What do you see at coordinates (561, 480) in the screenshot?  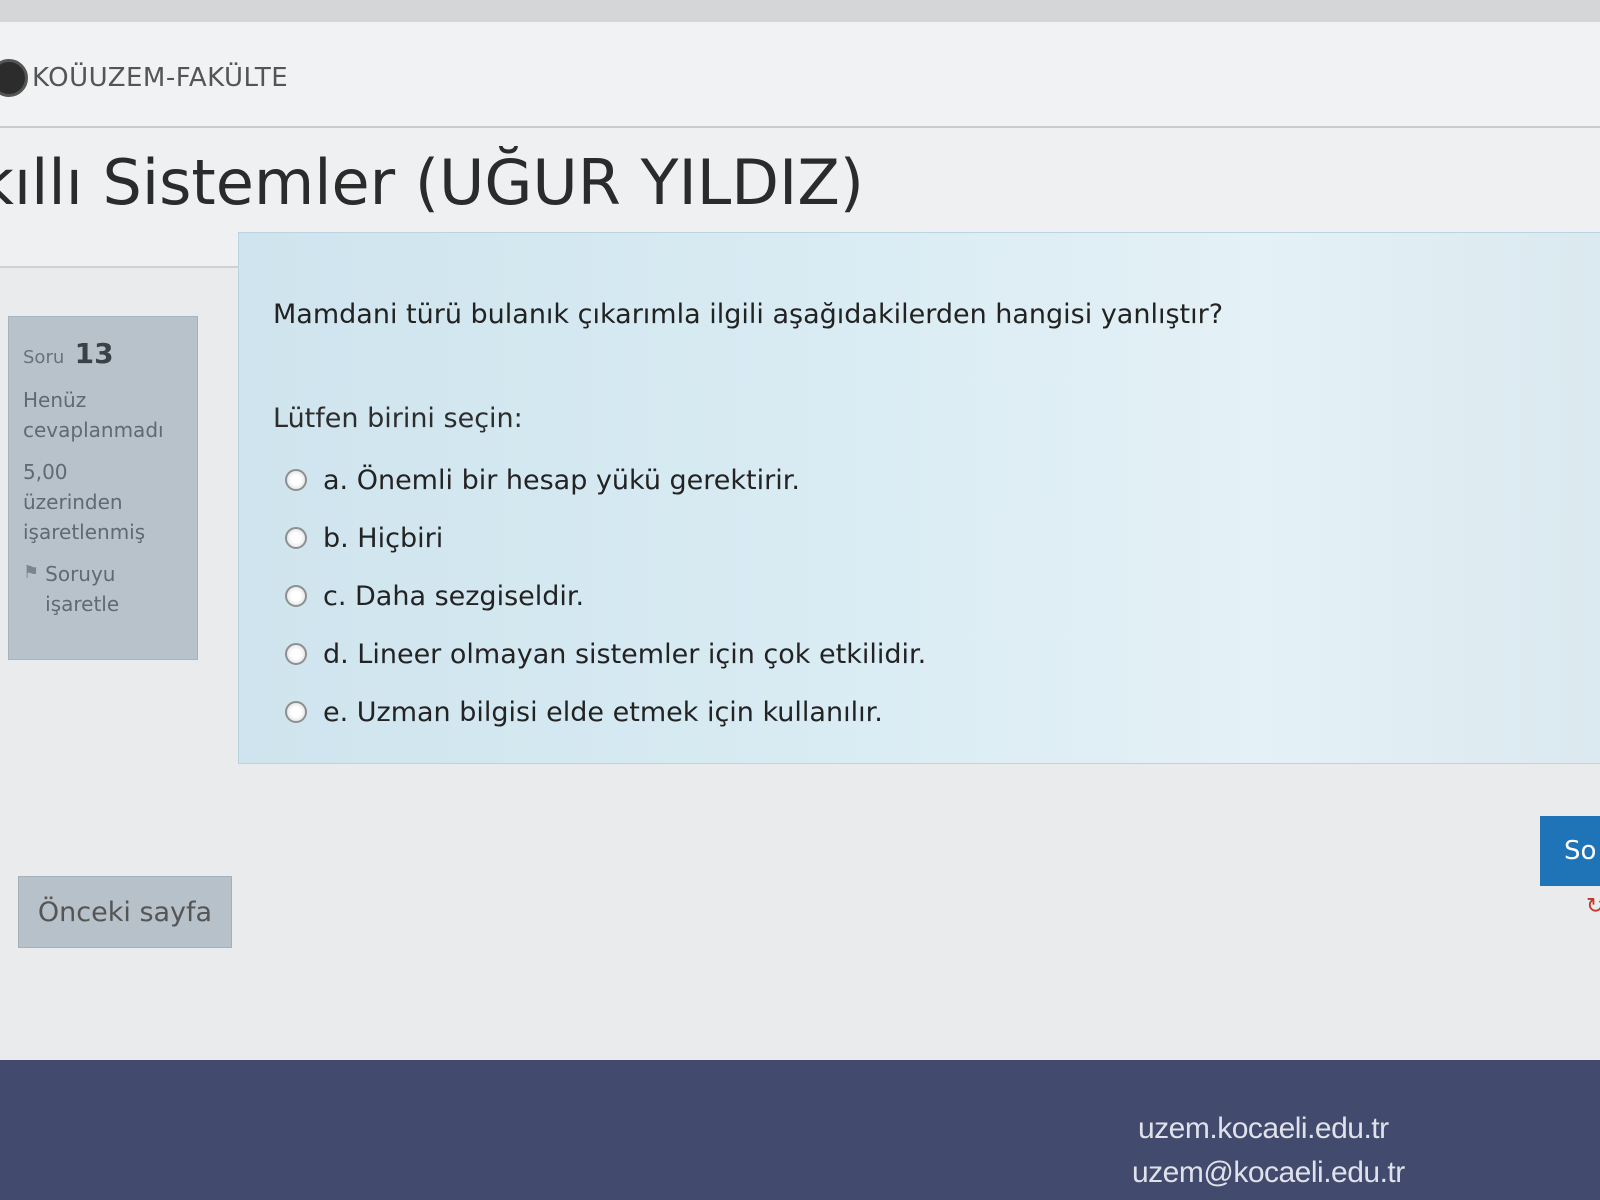 I see `answer-option-label: a. Önemli bir hesap yükü gerektirir.` at bounding box center [561, 480].